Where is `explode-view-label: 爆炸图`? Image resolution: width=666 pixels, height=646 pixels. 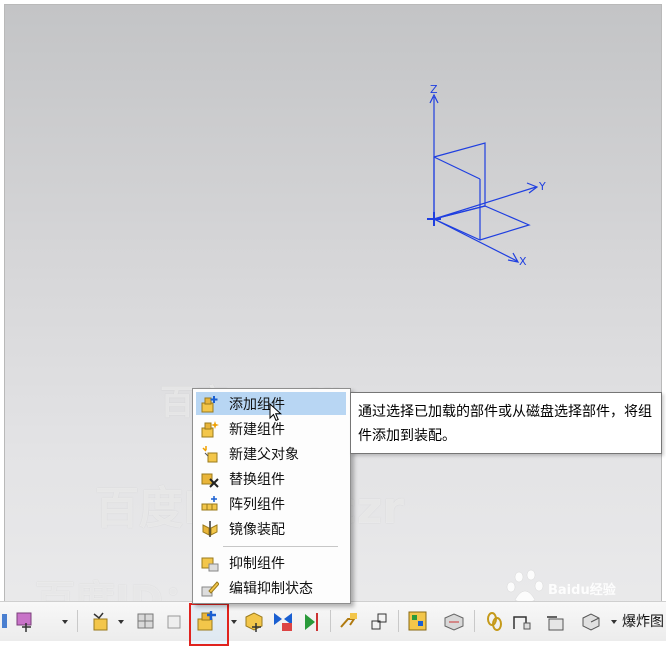
explode-view-label: 爆炸图 is located at coordinates (643, 621).